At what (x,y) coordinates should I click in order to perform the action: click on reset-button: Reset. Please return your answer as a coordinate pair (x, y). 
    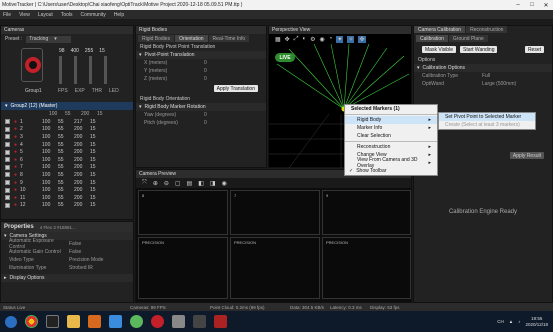
    Looking at the image, I should click on (534, 49).